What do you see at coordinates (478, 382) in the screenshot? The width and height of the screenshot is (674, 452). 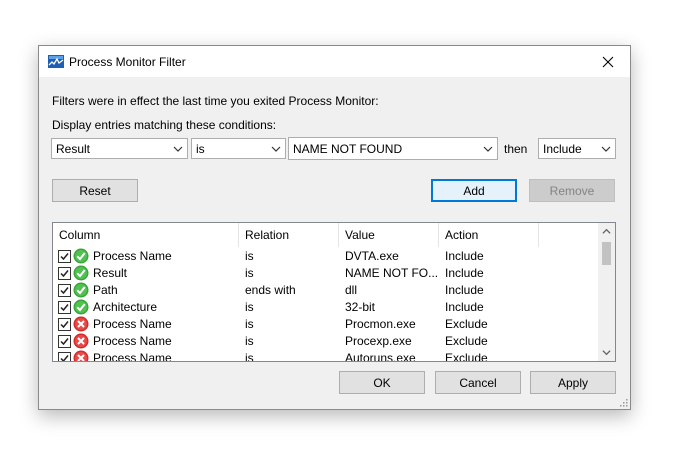 I see `cancel-button: Cancel` at bounding box center [478, 382].